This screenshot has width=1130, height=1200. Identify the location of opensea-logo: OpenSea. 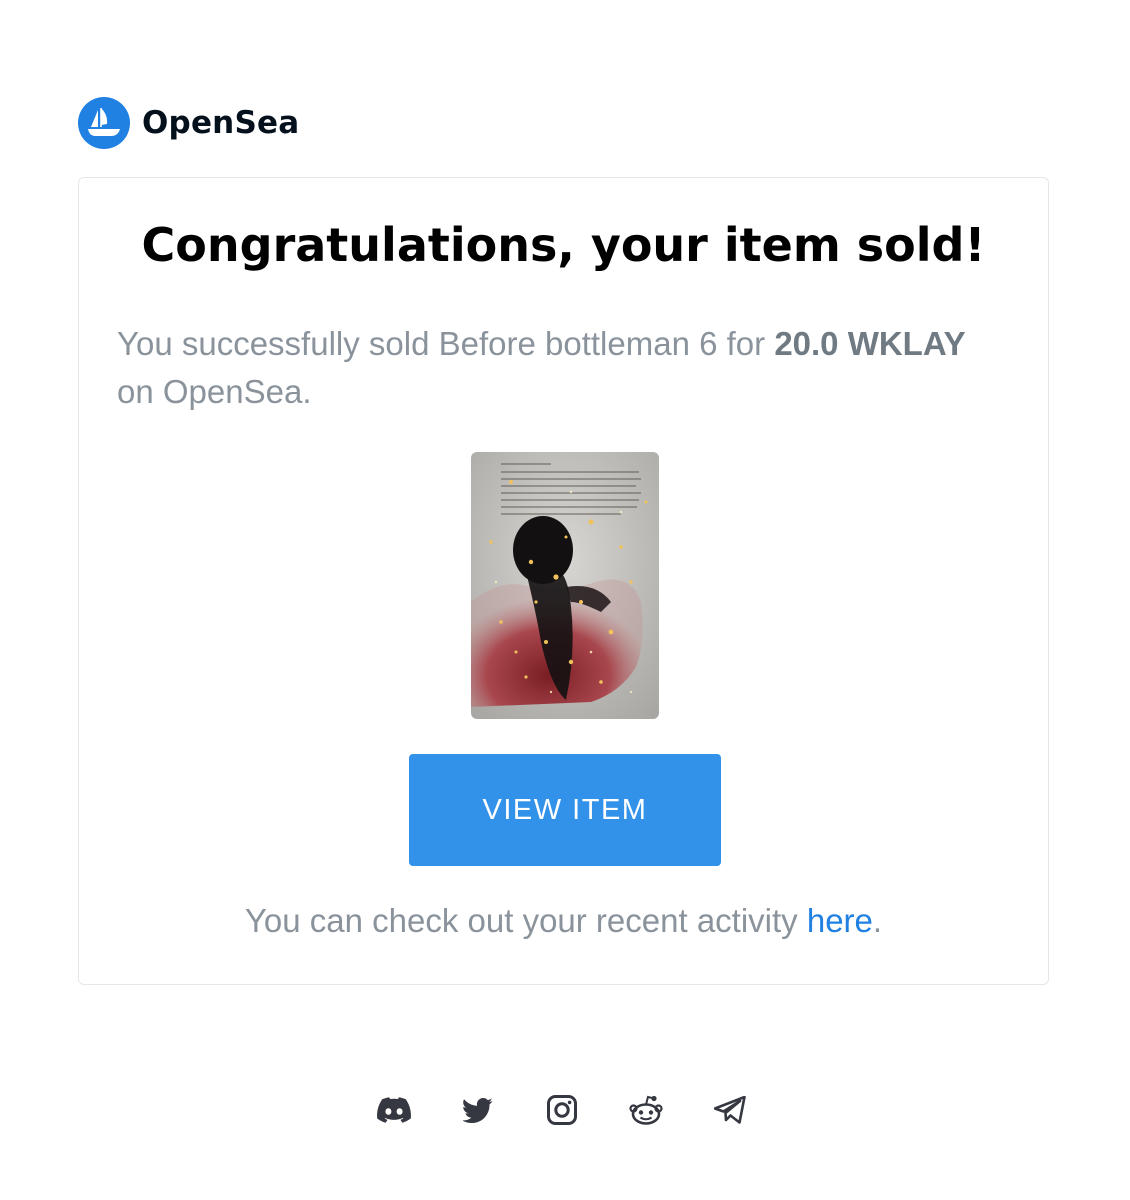
(188, 123).